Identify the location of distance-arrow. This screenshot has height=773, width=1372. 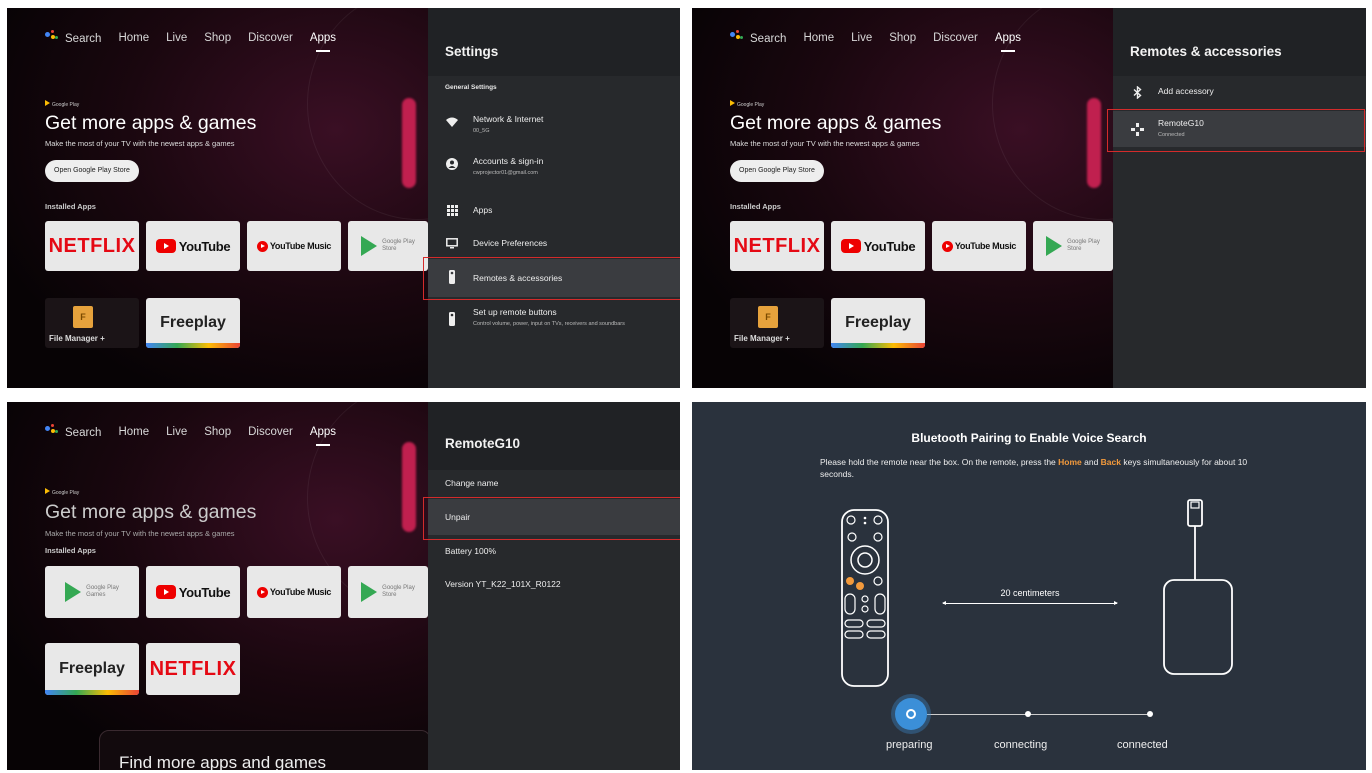
(1030, 603).